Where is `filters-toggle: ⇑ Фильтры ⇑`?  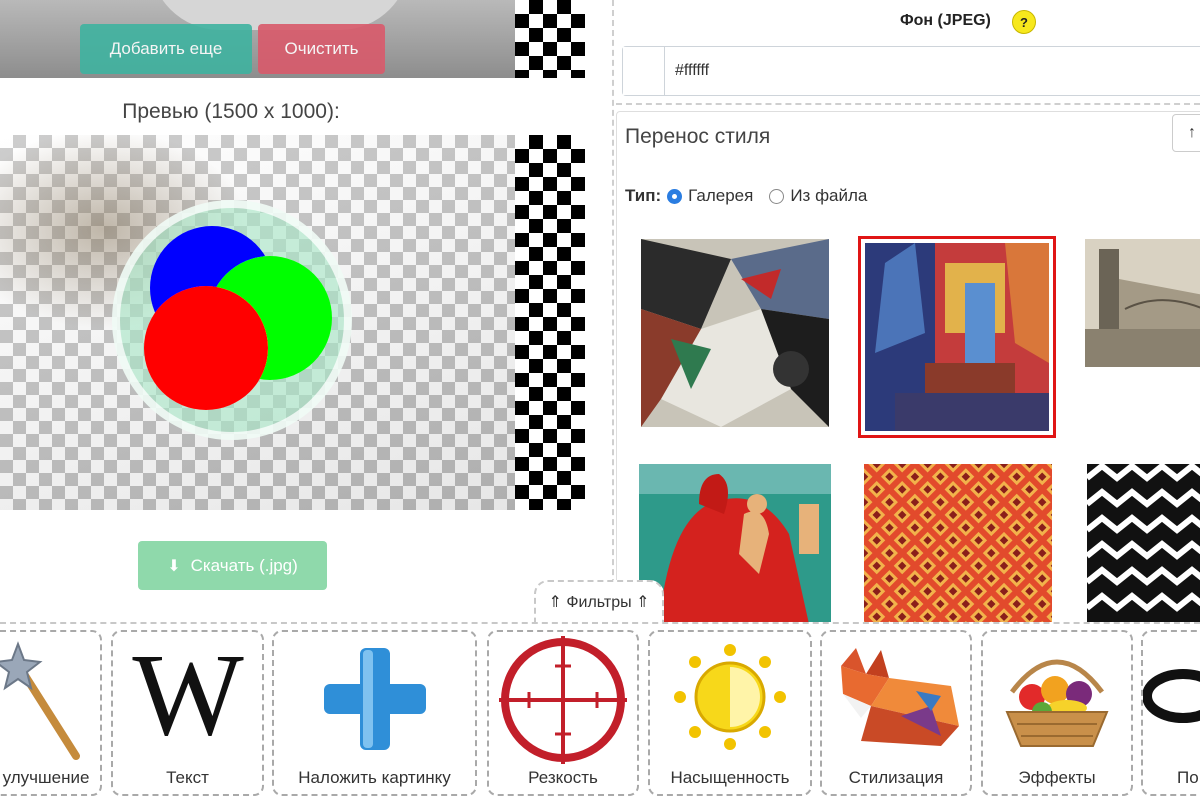 filters-toggle: ⇑ Фильтры ⇑ is located at coordinates (599, 601).